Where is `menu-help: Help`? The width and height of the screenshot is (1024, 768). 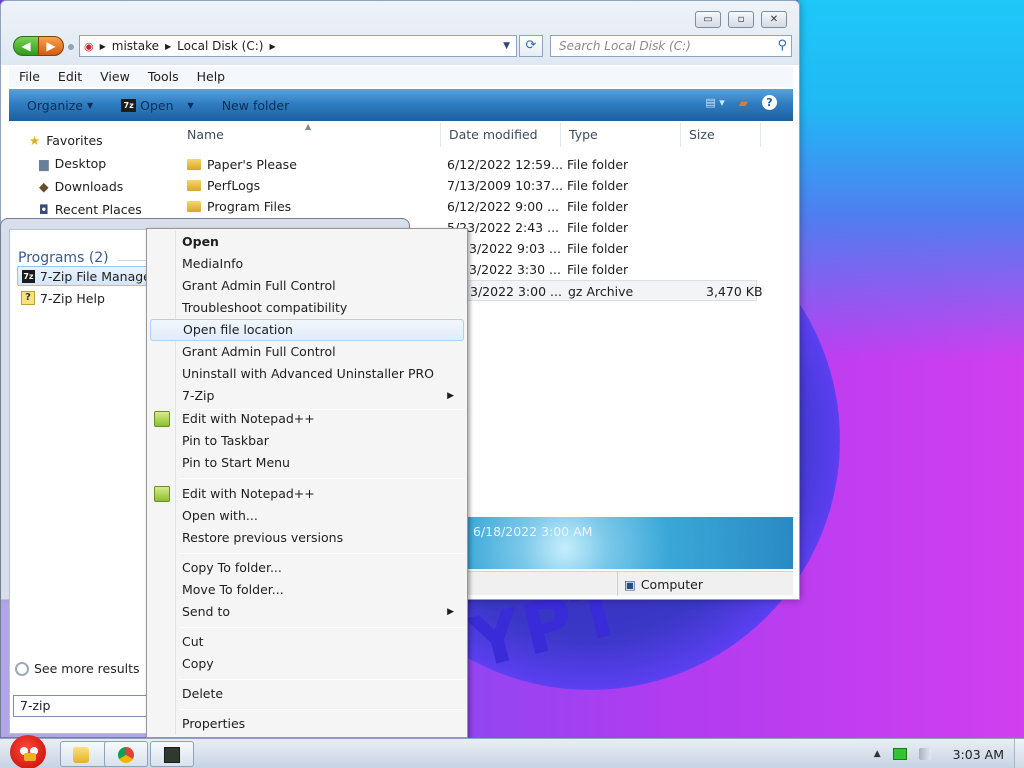 menu-help: Help is located at coordinates (211, 77).